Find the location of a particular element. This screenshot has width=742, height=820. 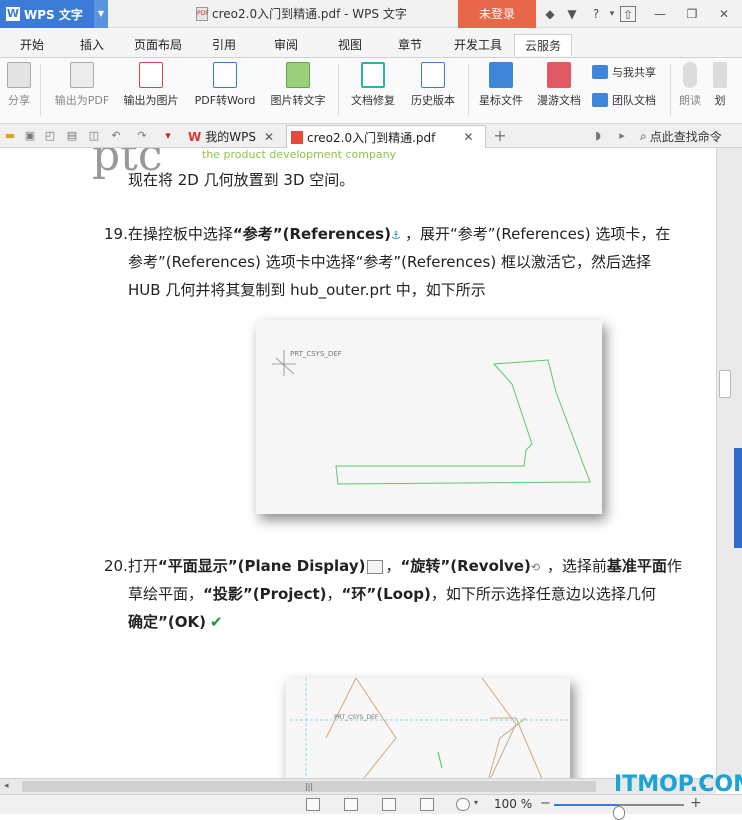

export-pdf-icon is located at coordinates (82, 75).